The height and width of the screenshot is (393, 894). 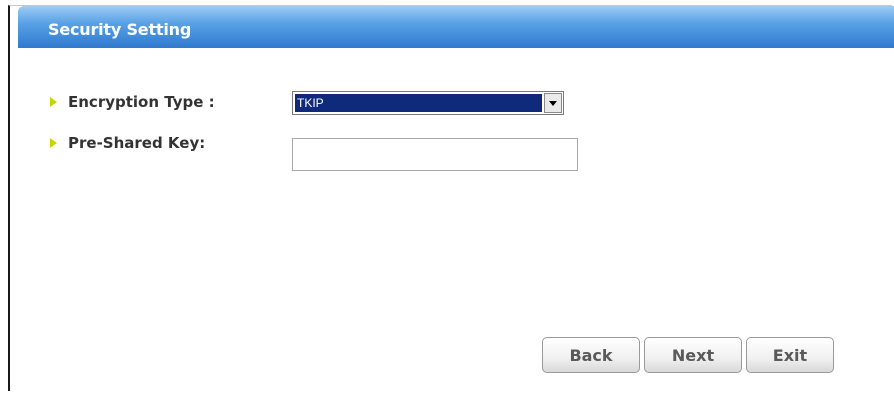 I want to click on dropdown-button, so click(x=553, y=103).